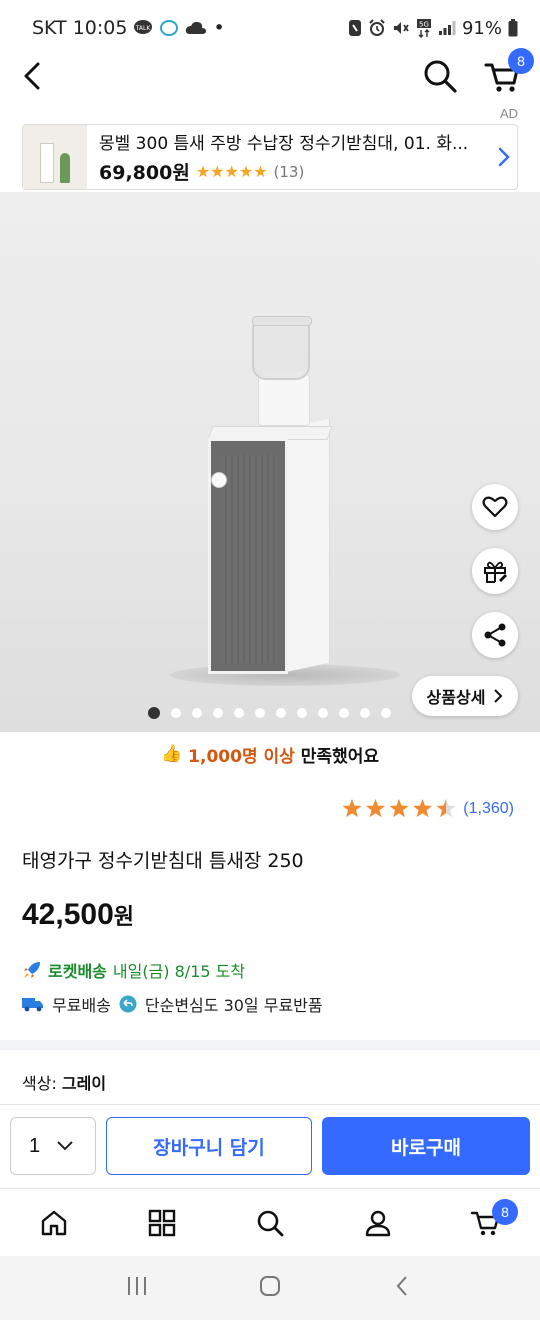 Image resolution: width=540 pixels, height=1320 pixels. Describe the element at coordinates (281, 351) in the screenshot. I see `blender-jar` at that location.